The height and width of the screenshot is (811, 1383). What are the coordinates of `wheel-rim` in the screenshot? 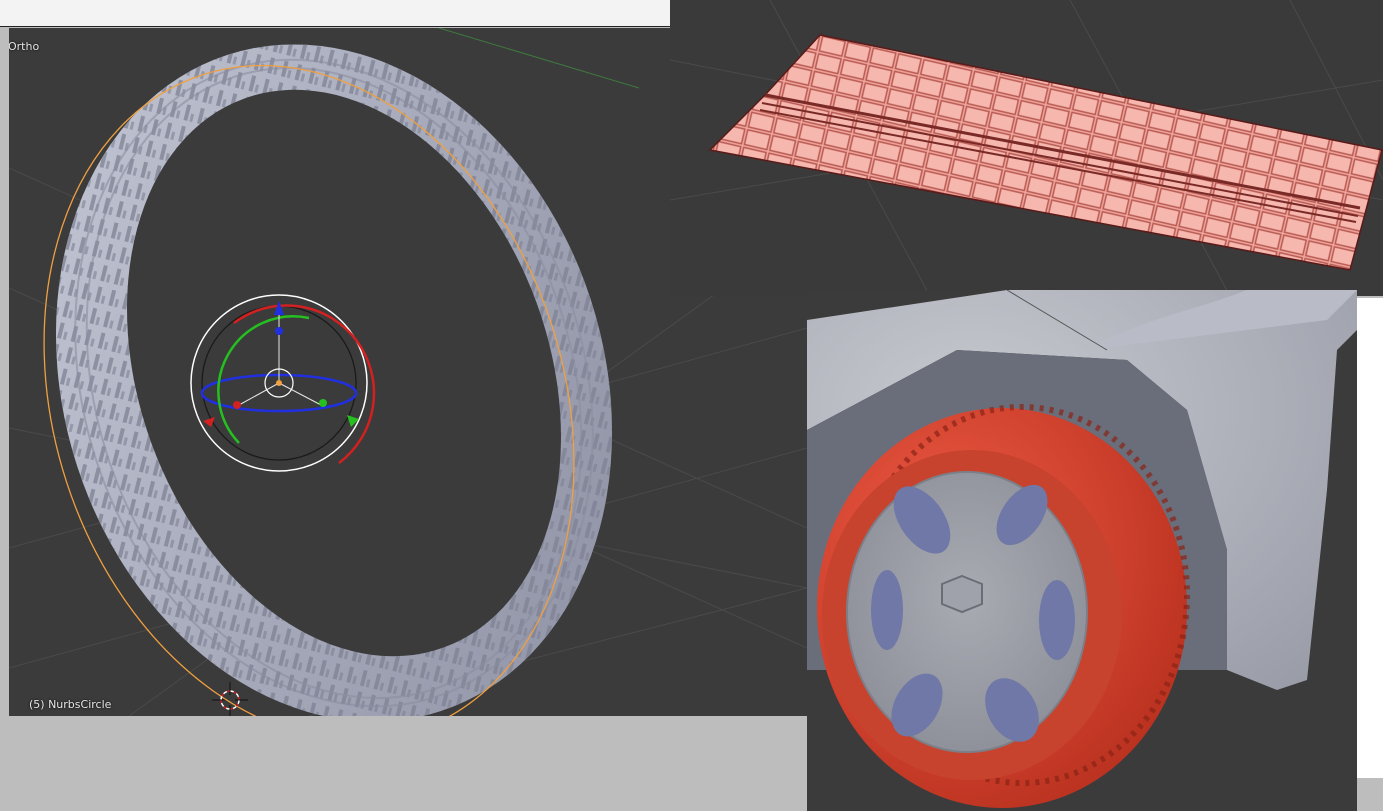 It's located at (967, 612).